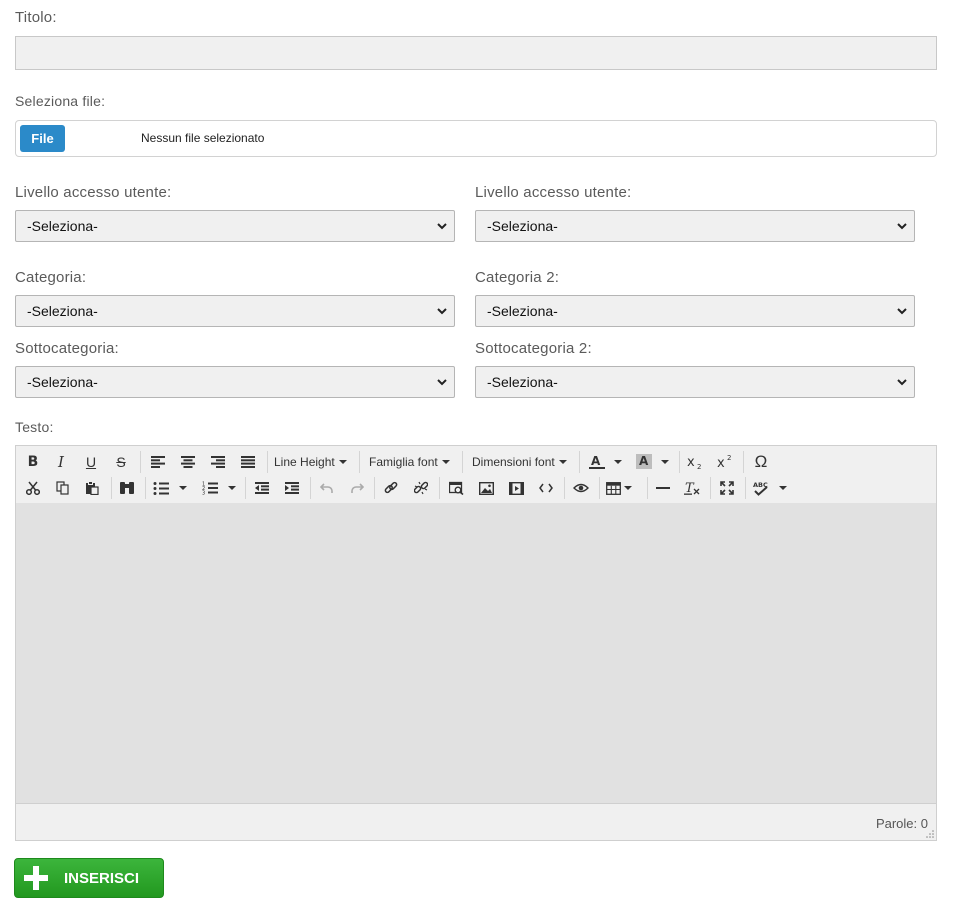  I want to click on line-height-label: Line Height, so click(304, 462).